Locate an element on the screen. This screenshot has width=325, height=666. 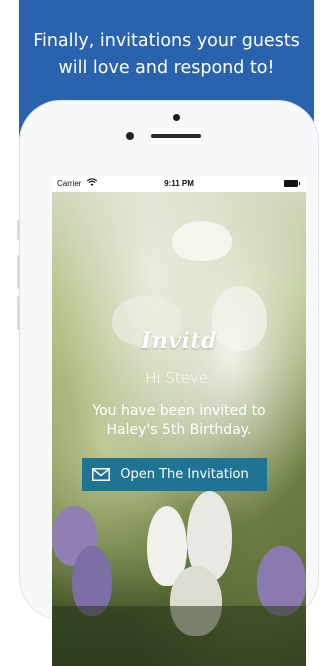
battery-icon is located at coordinates (292, 183).